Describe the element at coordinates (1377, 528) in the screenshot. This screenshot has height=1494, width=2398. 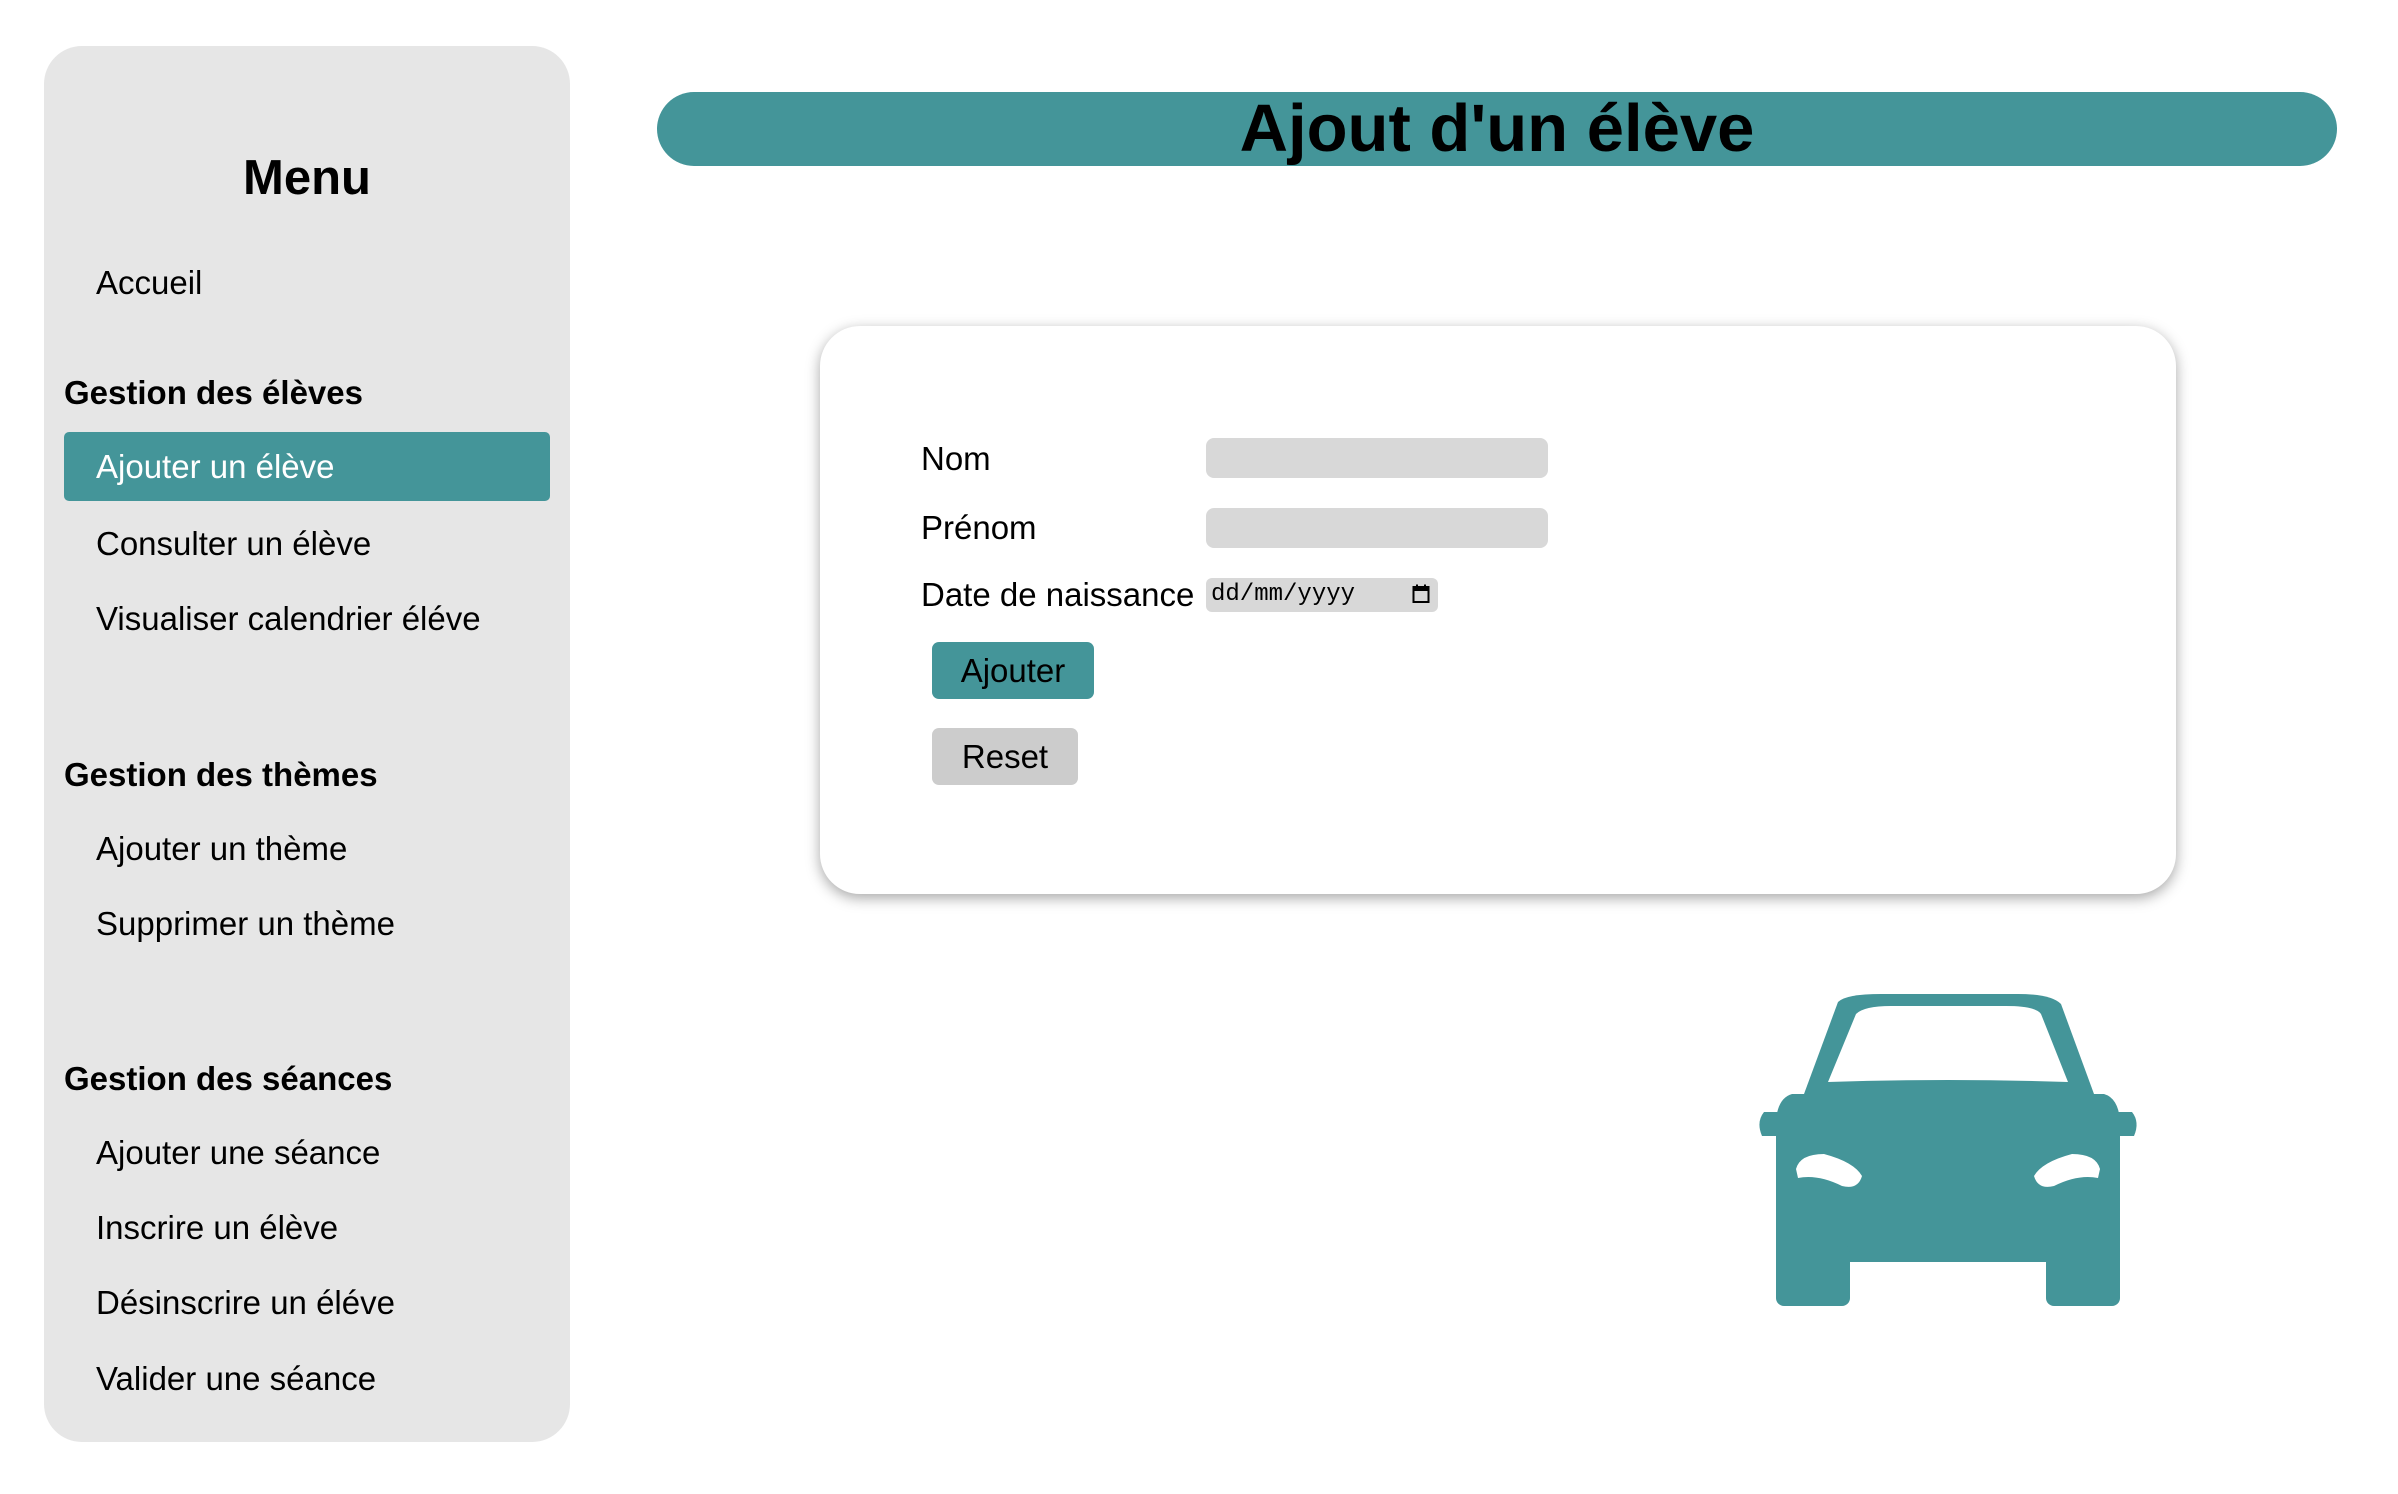
I see `prenom-input` at that location.